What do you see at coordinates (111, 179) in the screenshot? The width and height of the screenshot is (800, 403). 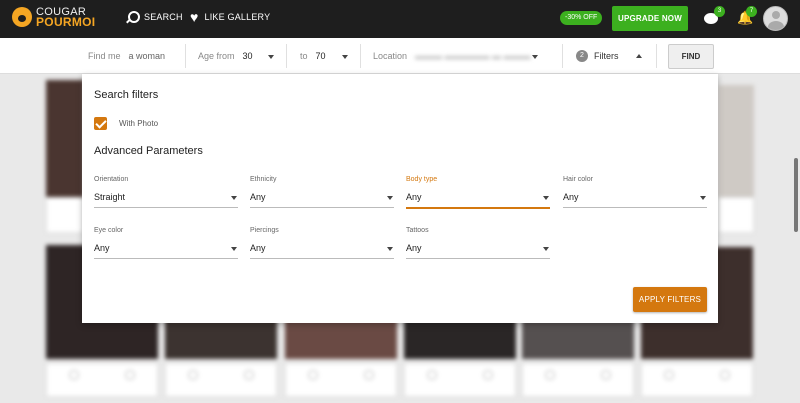 I see `orientation-label: Orientation` at bounding box center [111, 179].